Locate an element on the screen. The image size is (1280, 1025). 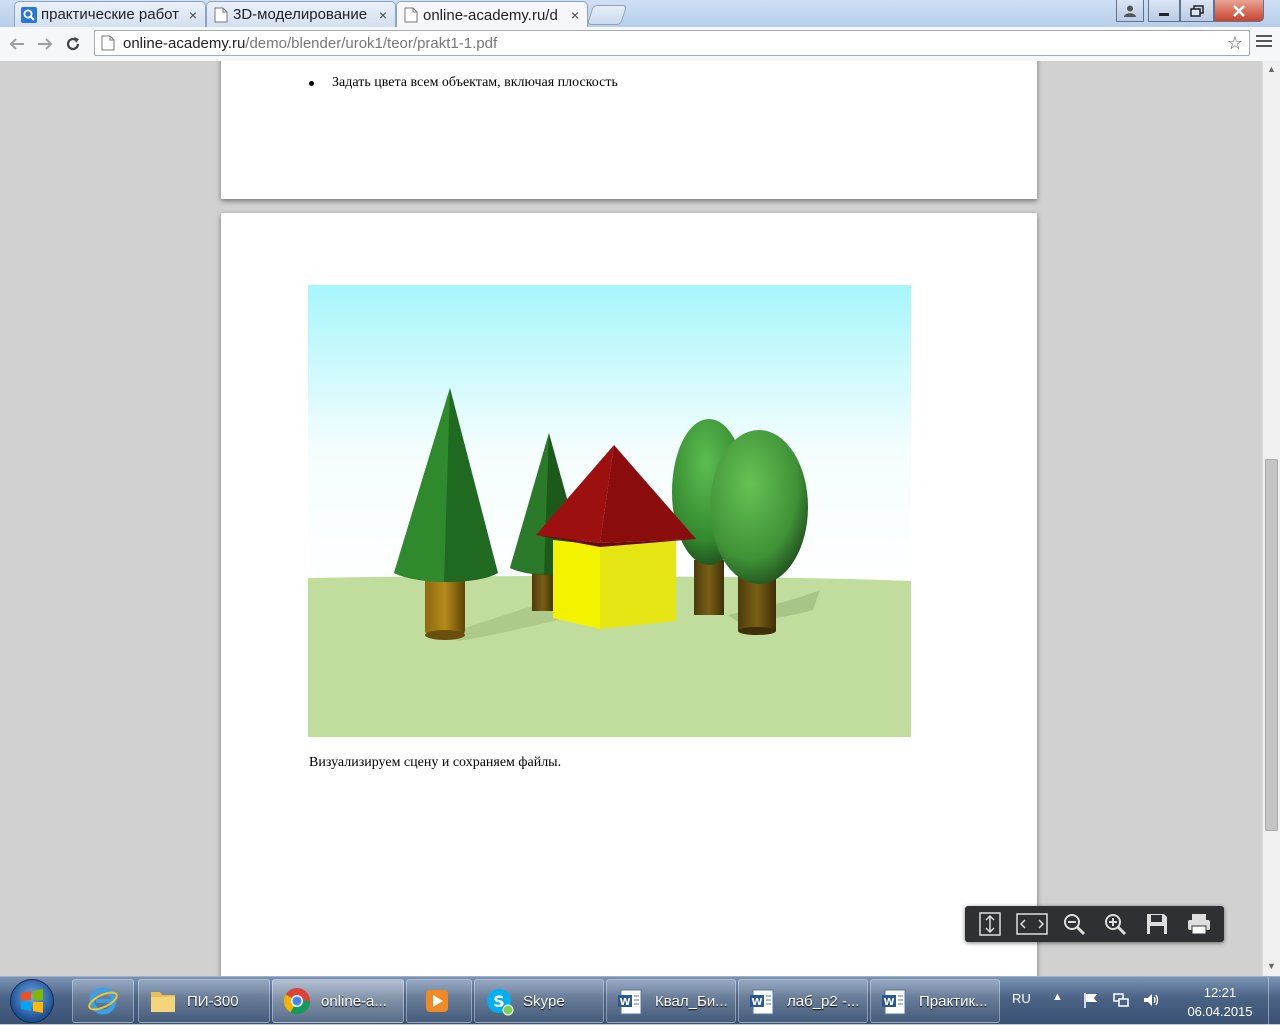
zoom-in-icon is located at coordinates (1116, 925).